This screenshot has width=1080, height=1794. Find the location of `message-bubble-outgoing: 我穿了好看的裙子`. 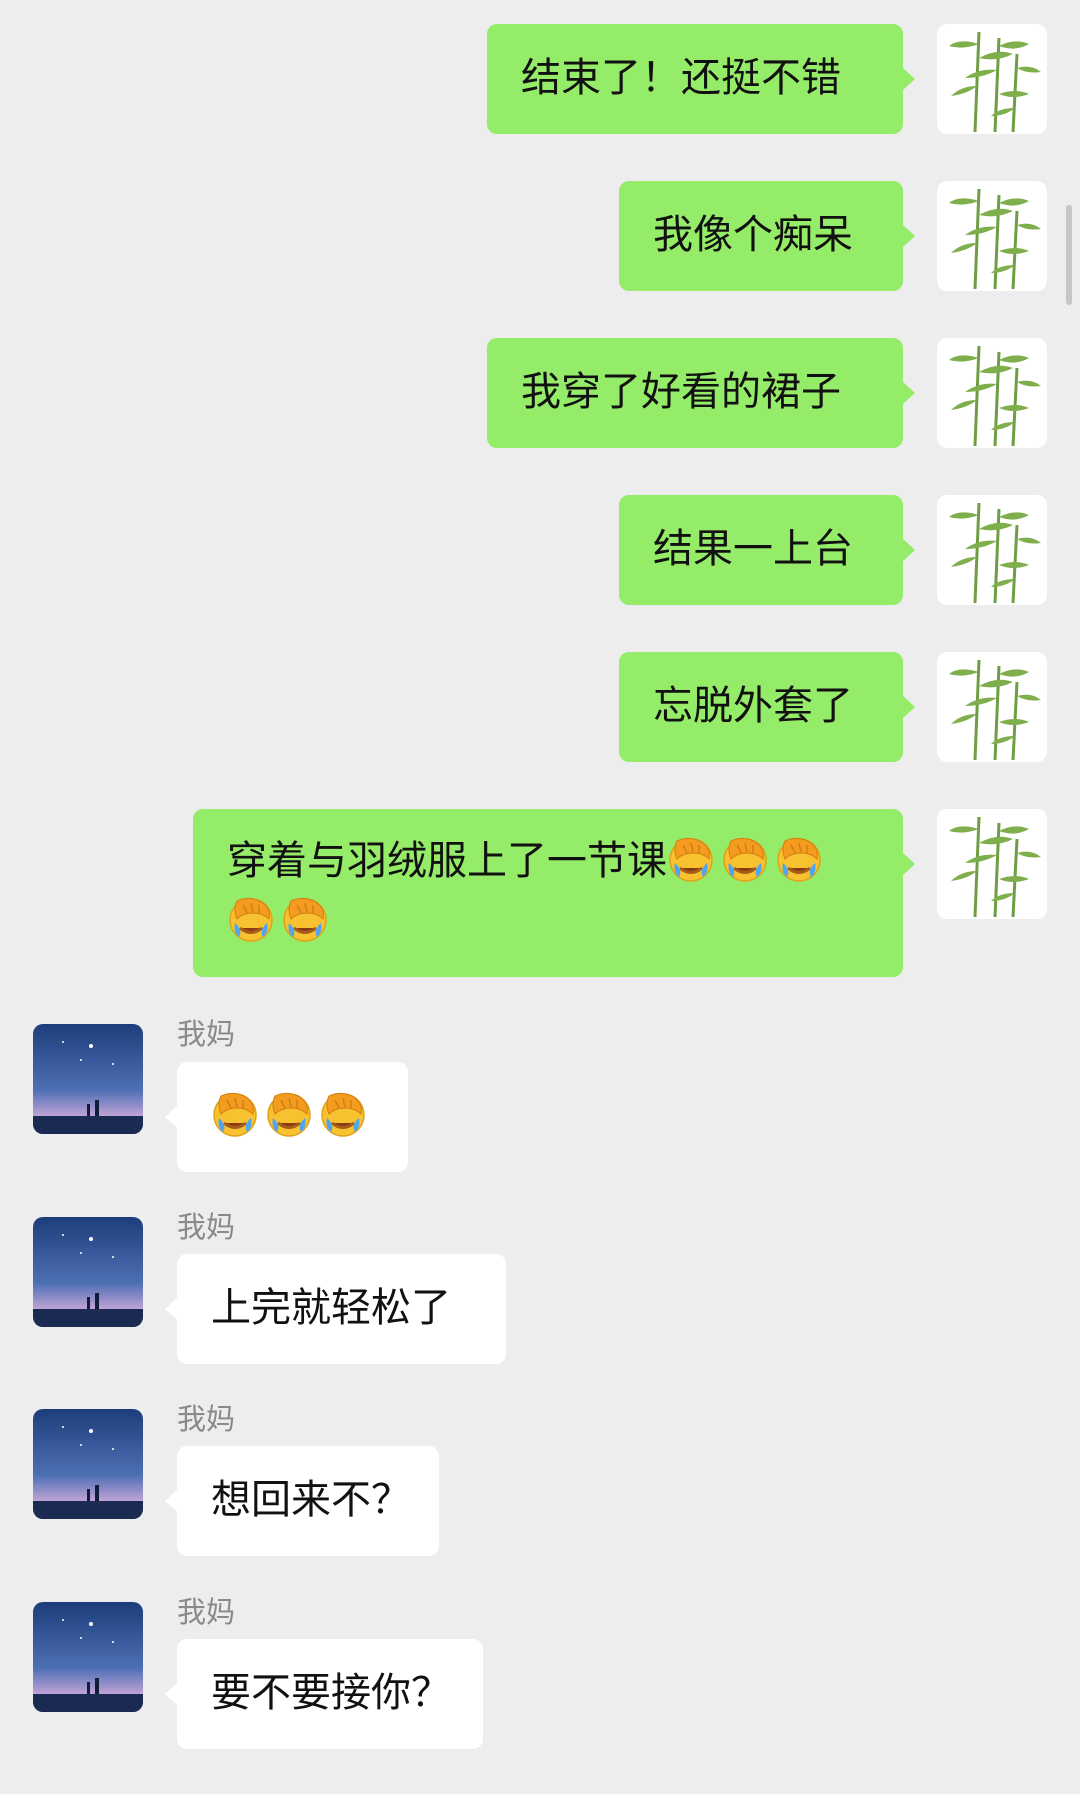

message-bubble-outgoing: 我穿了好看的裙子 is located at coordinates (701, 393).